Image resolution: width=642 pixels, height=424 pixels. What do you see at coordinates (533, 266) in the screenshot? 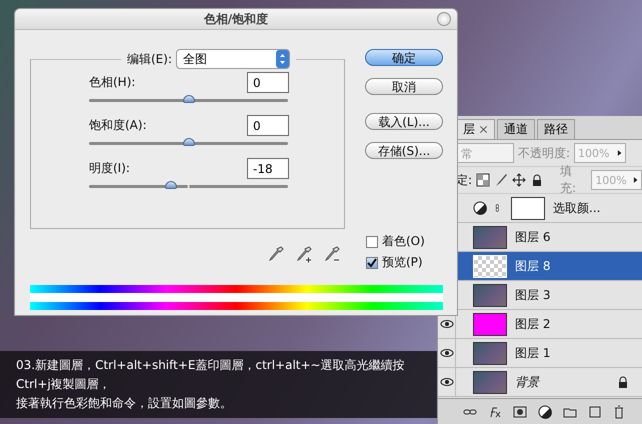
I see `layer-name: 图层 8` at bounding box center [533, 266].